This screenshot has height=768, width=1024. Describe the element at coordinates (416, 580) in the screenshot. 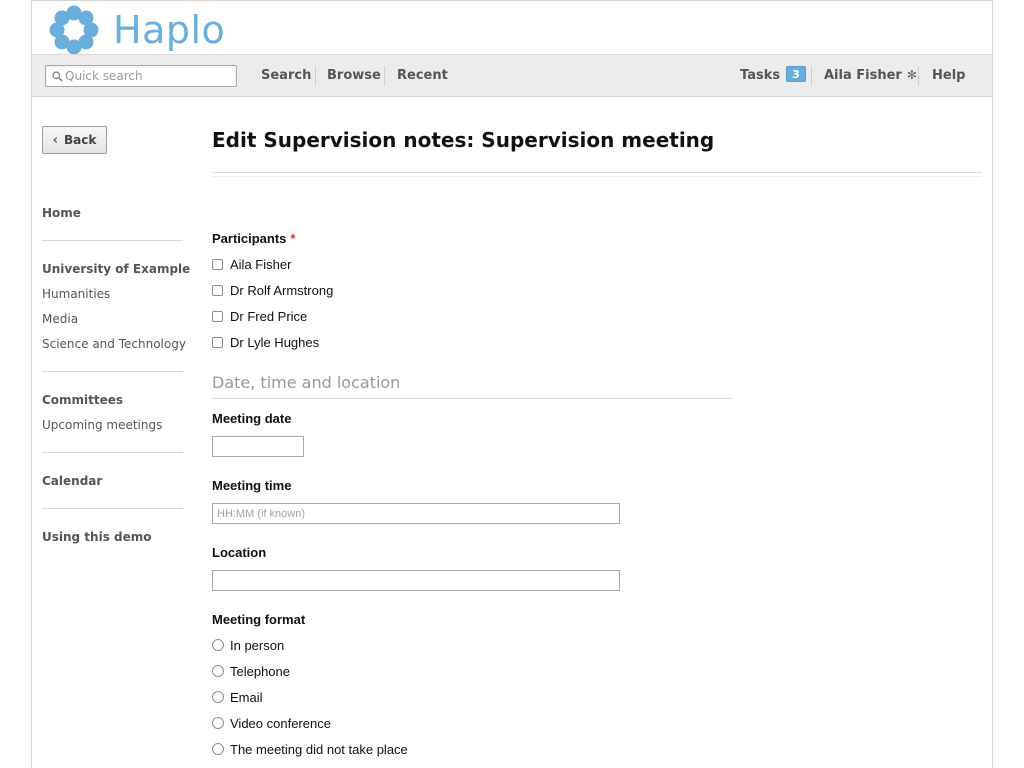

I see `location-input` at that location.